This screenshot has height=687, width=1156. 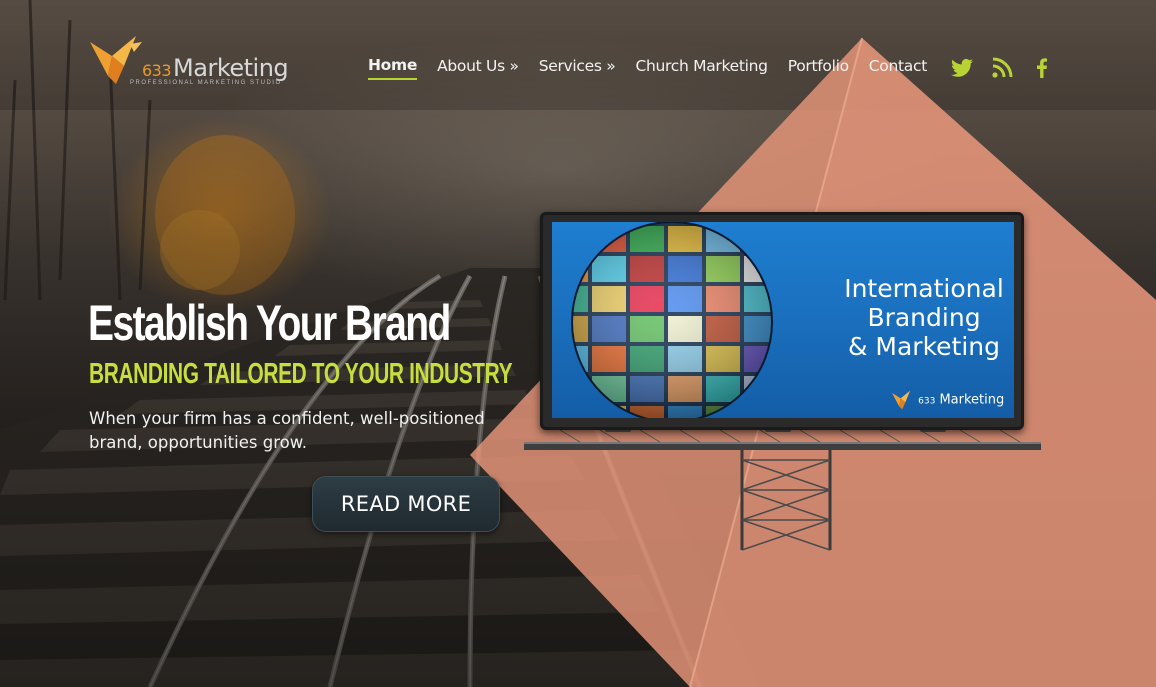 What do you see at coordinates (924, 288) in the screenshot?
I see `billboard-line-1: International` at bounding box center [924, 288].